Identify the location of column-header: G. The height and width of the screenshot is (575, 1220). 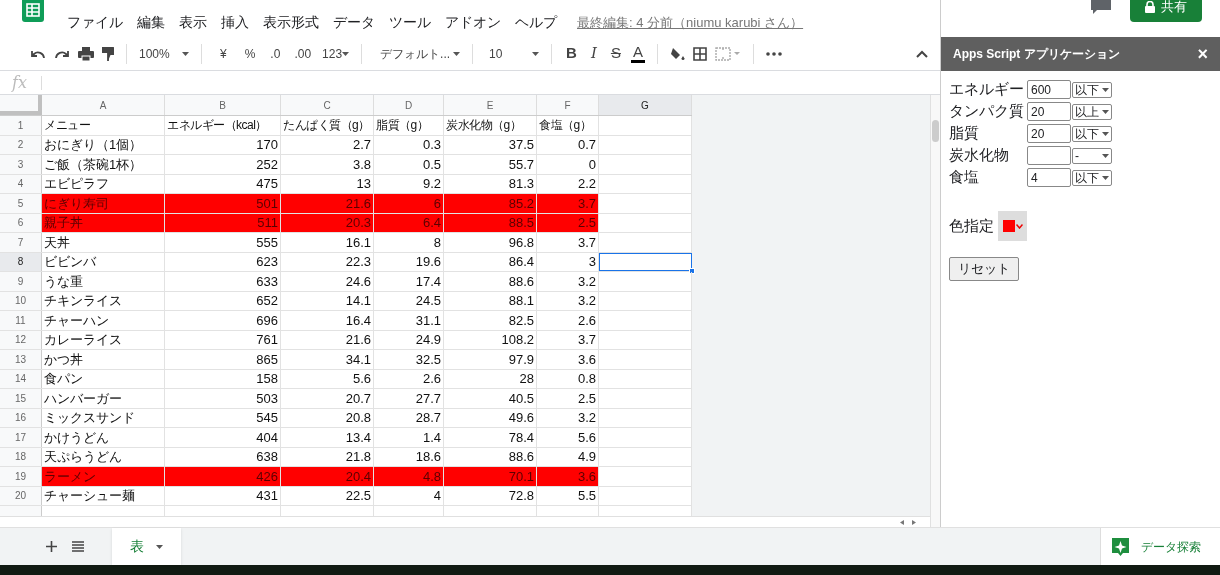
(645, 105).